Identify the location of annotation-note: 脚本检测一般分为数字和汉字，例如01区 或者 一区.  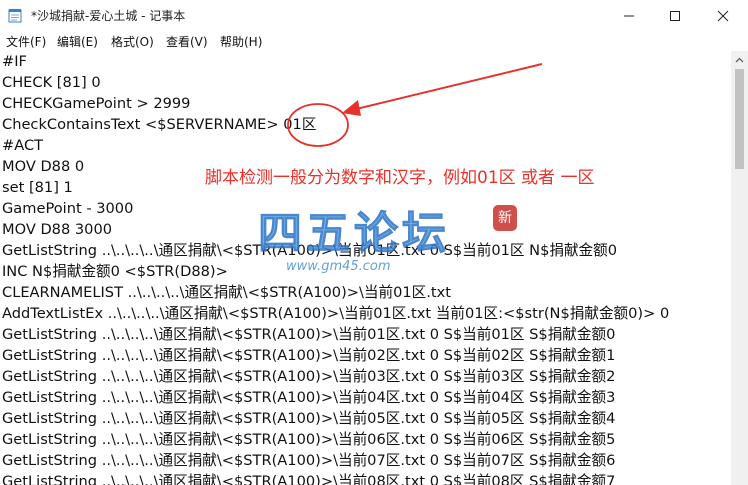
(400, 178).